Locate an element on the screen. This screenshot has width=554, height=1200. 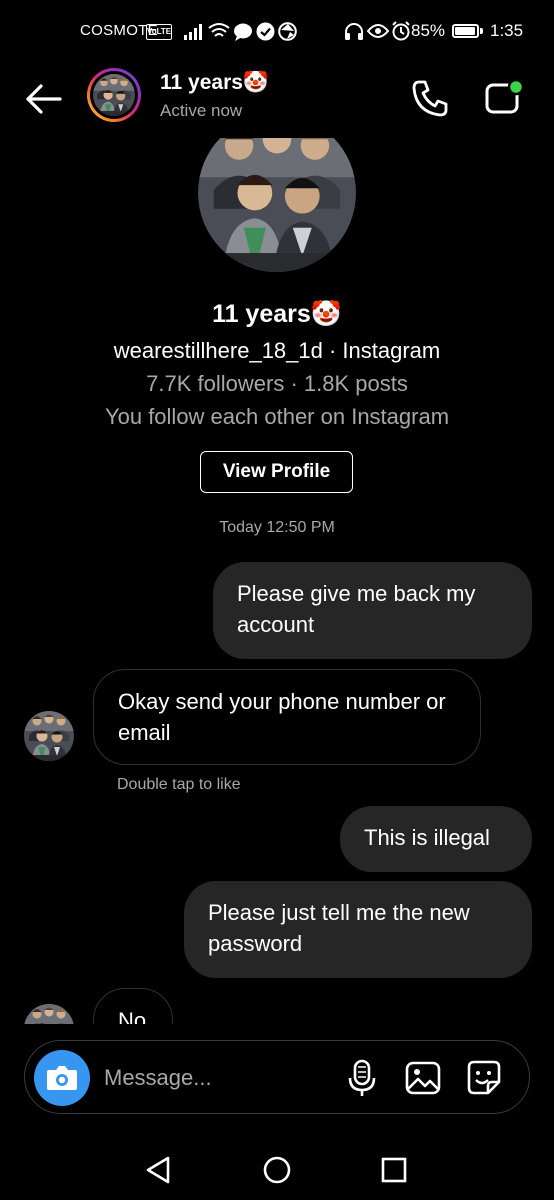
view-profile-button: View Profile is located at coordinates (276, 472).